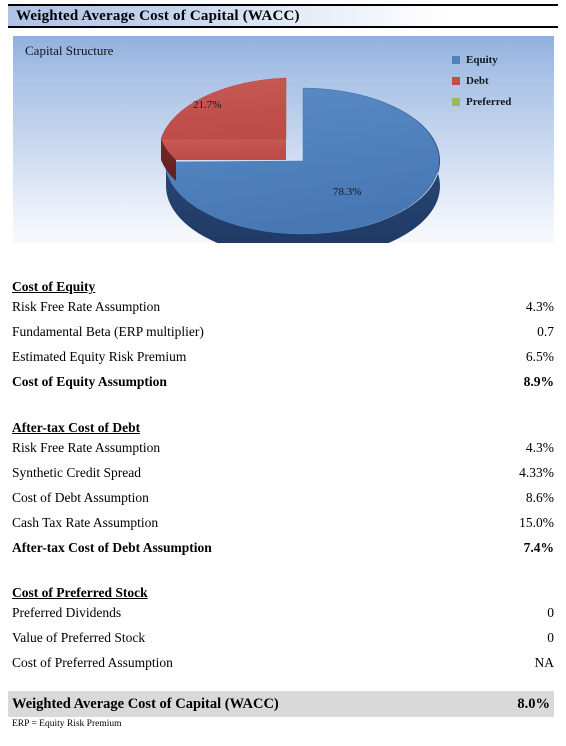  I want to click on row-value: NA, so click(544, 662).